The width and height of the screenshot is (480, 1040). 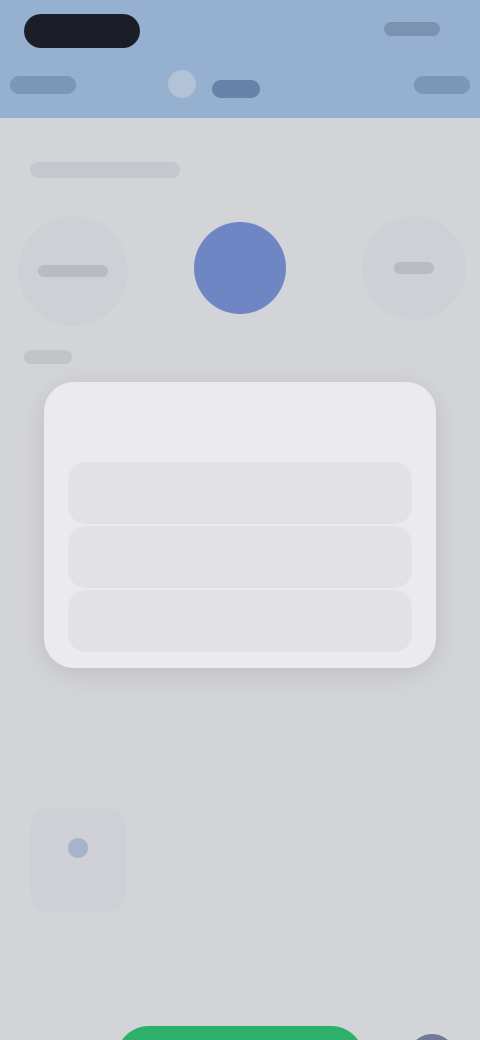 I want to click on status-icons, so click(x=412, y=29).